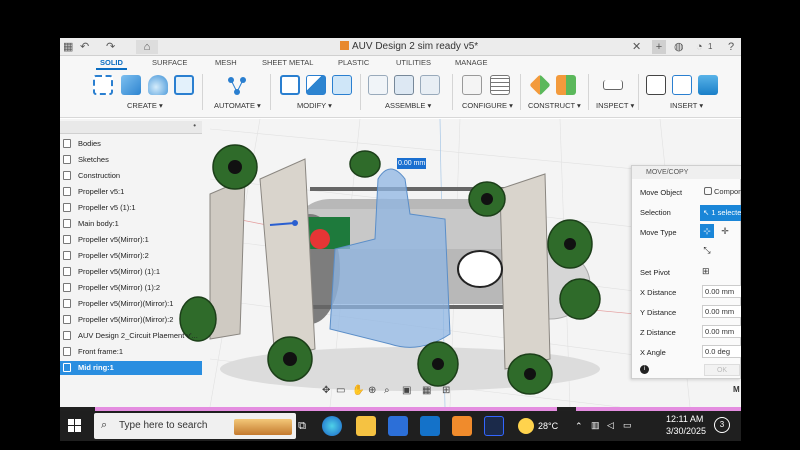 The height and width of the screenshot is (450, 800). What do you see at coordinates (446, 390) in the screenshot?
I see `viewports-icon: ⊞` at bounding box center [446, 390].